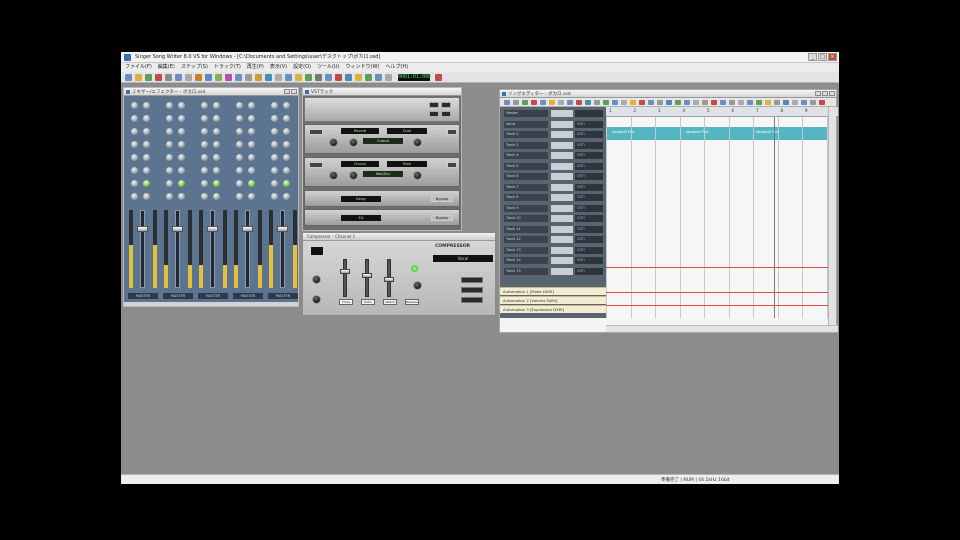  Describe the element at coordinates (822, 57) in the screenshot. I see `maximize-button: □` at that location.